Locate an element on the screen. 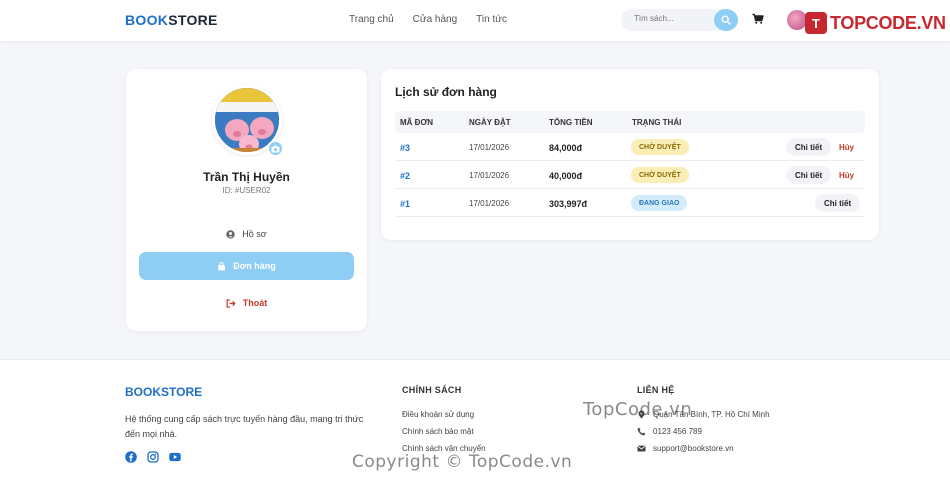 The image size is (950, 487). cart-icon is located at coordinates (758, 18).